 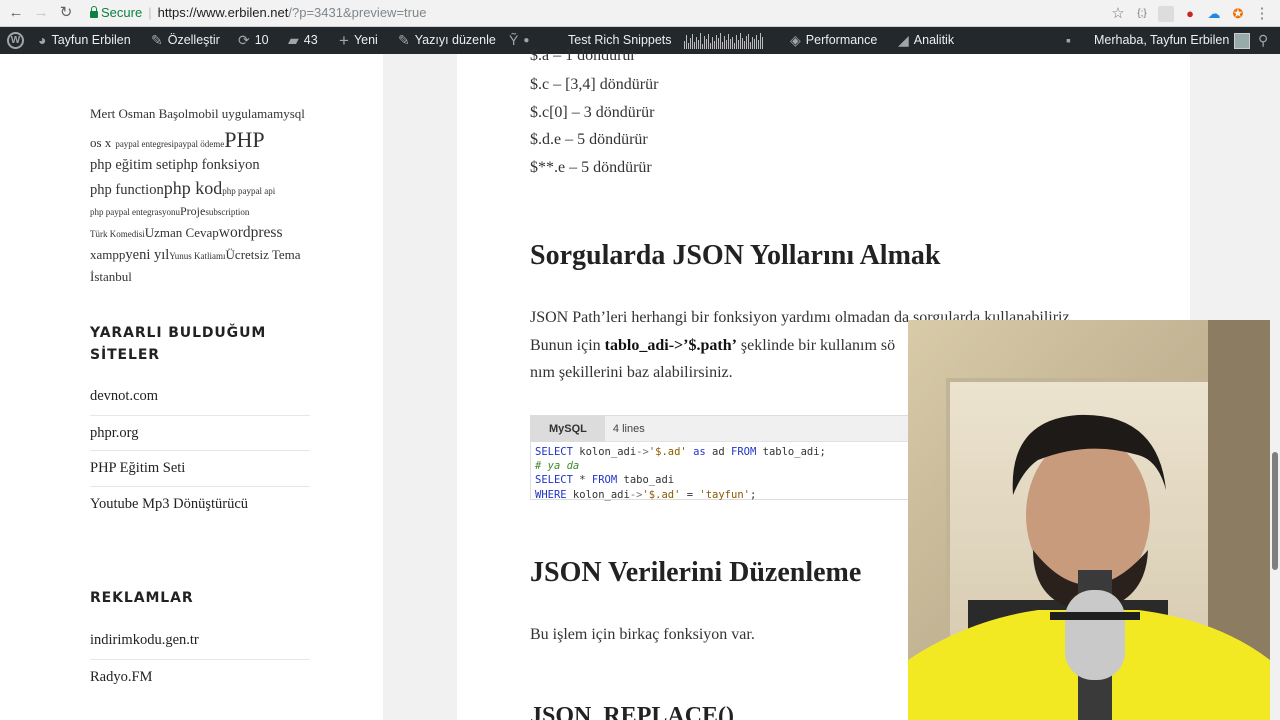 I want to click on scrollbar-thumb, so click(x=1275, y=511).